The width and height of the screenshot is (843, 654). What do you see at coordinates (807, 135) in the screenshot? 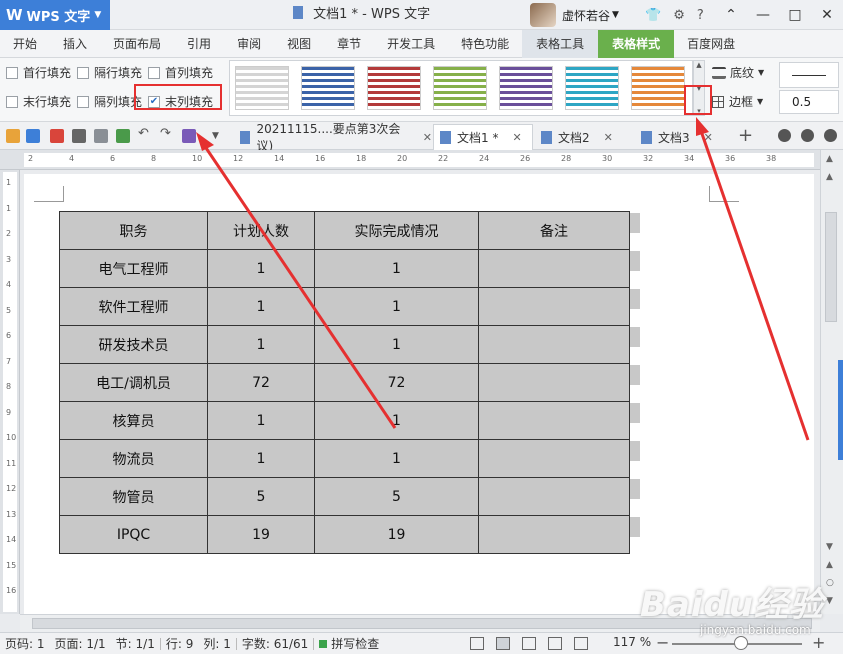
I see `doc-icon` at bounding box center [807, 135].